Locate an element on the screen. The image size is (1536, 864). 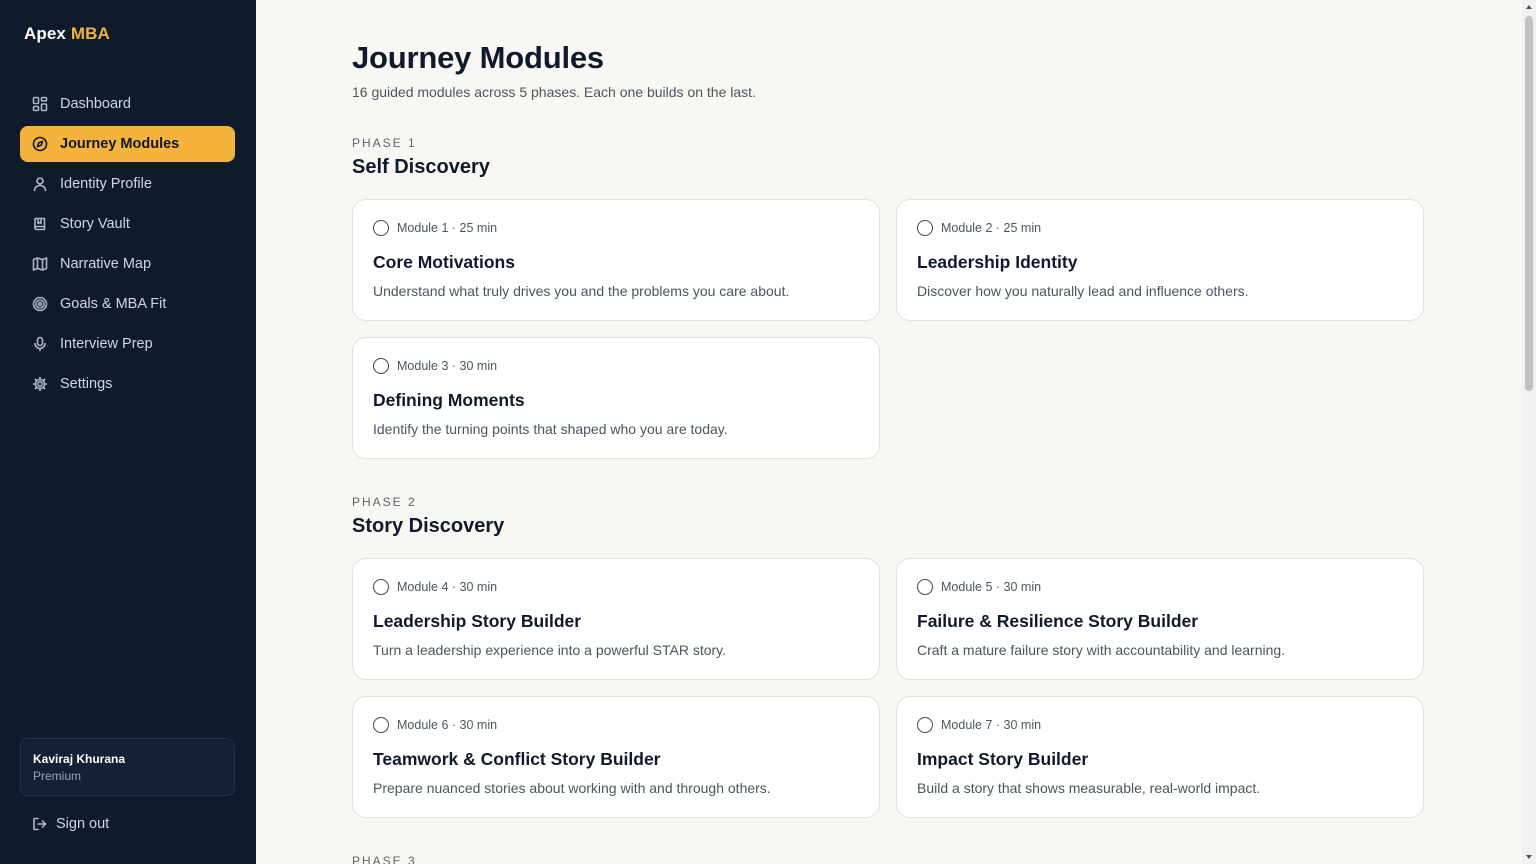
user-plan: Premium is located at coordinates (57, 776).